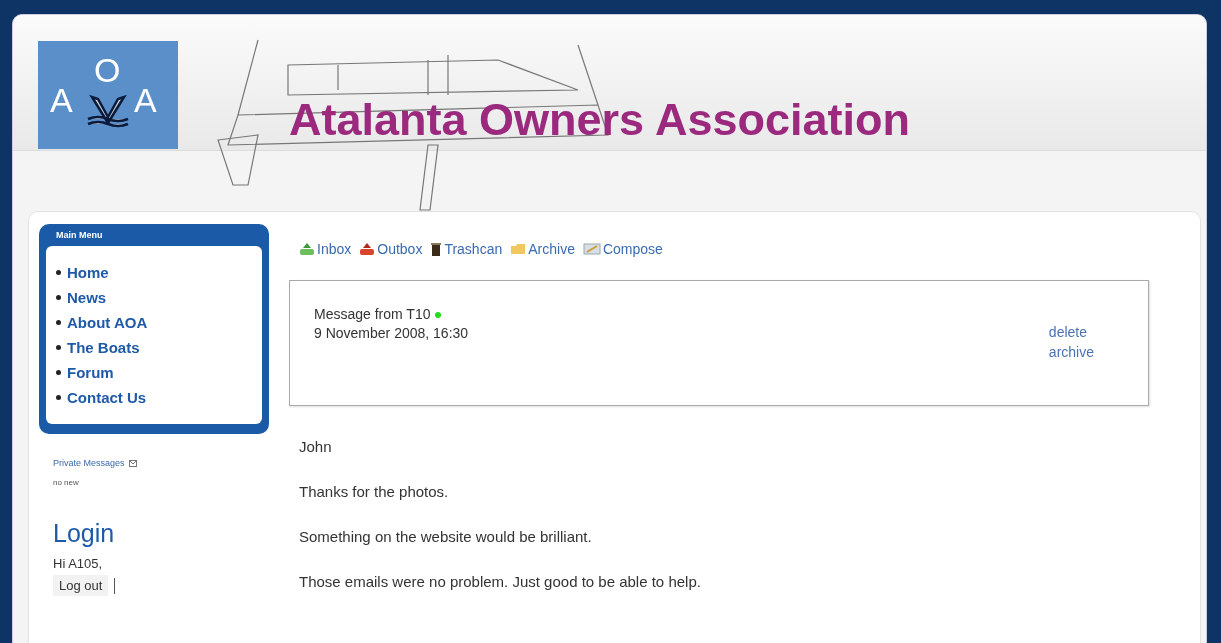 The width and height of the screenshot is (1221, 643). Describe the element at coordinates (372, 314) in the screenshot. I see `sender: Message from T10` at that location.